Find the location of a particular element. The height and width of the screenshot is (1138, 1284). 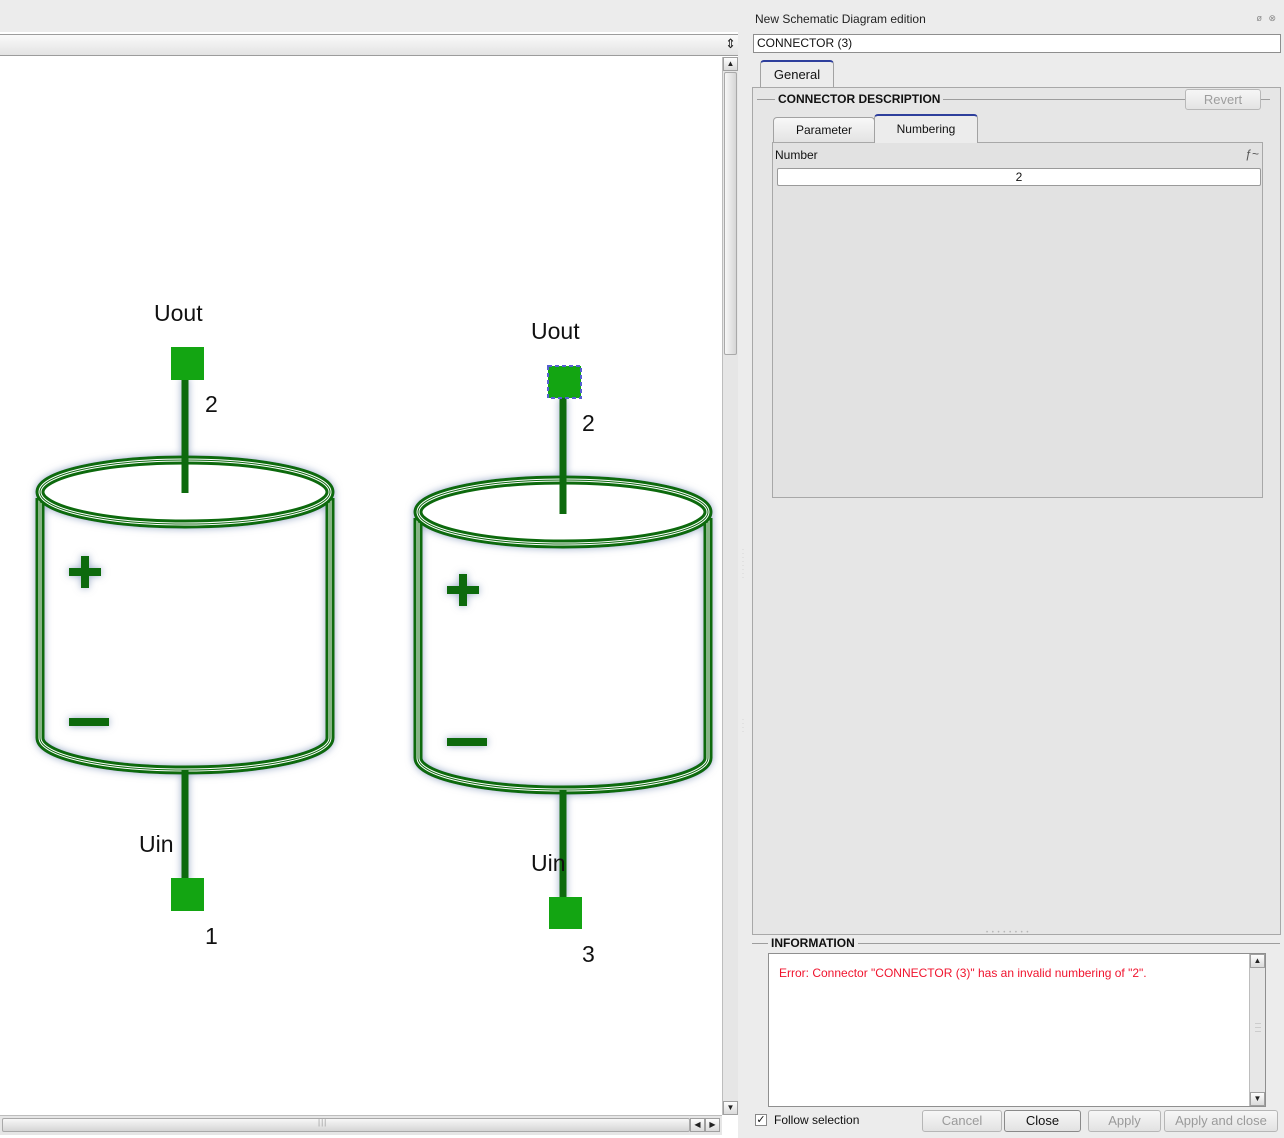

diagram-selector-combo: ⇕ is located at coordinates (371, 45).